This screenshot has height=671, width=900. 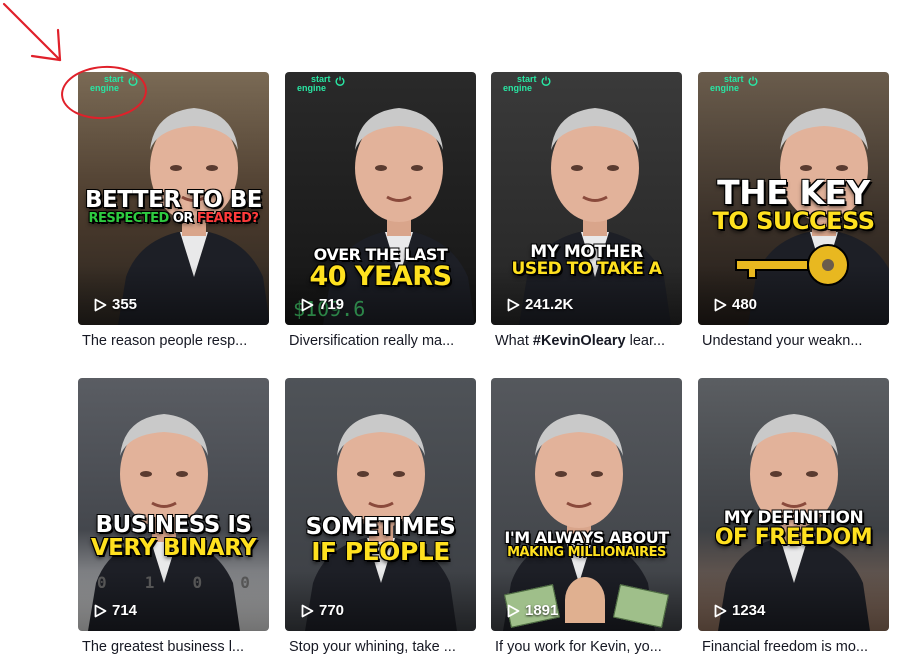 What do you see at coordinates (173, 536) in the screenshot?
I see `video-caption-overlay: BUSINESS IS VERY BINARY` at bounding box center [173, 536].